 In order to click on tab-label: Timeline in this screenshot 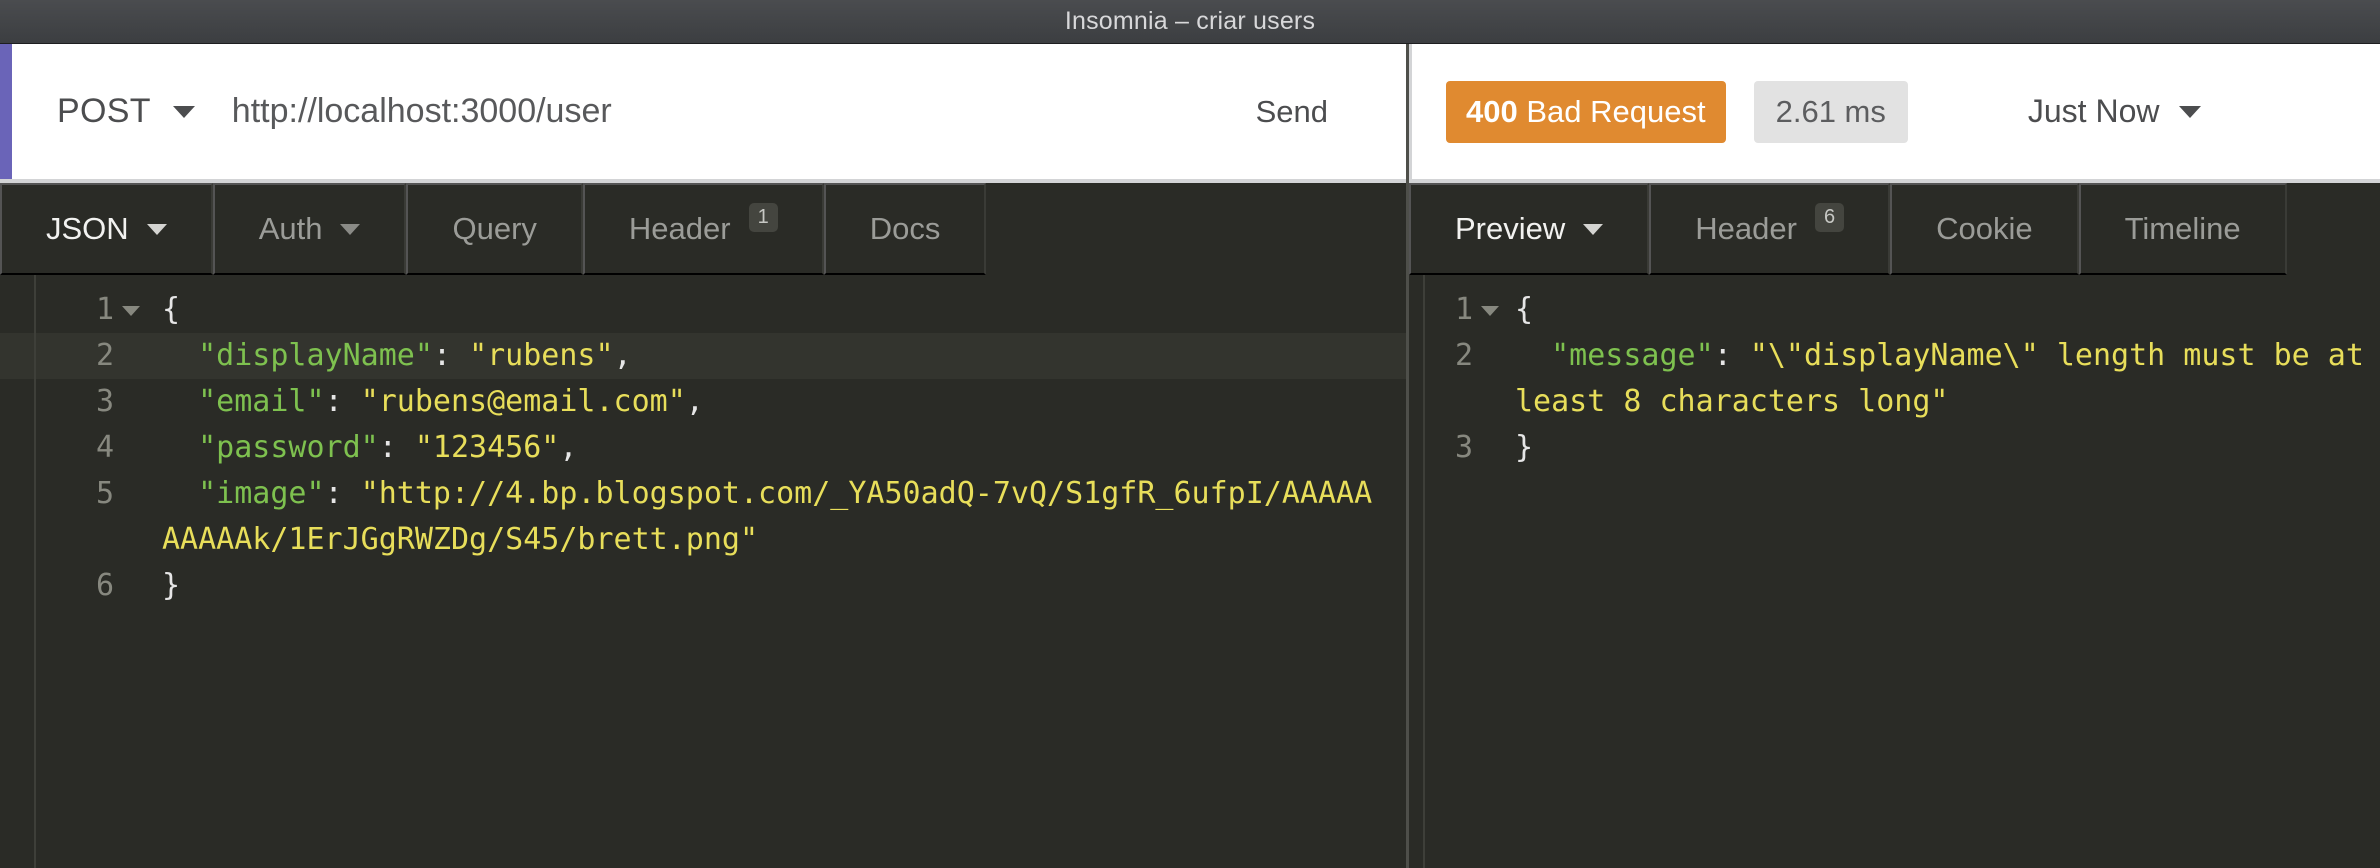, I will do `click(2182, 228)`.